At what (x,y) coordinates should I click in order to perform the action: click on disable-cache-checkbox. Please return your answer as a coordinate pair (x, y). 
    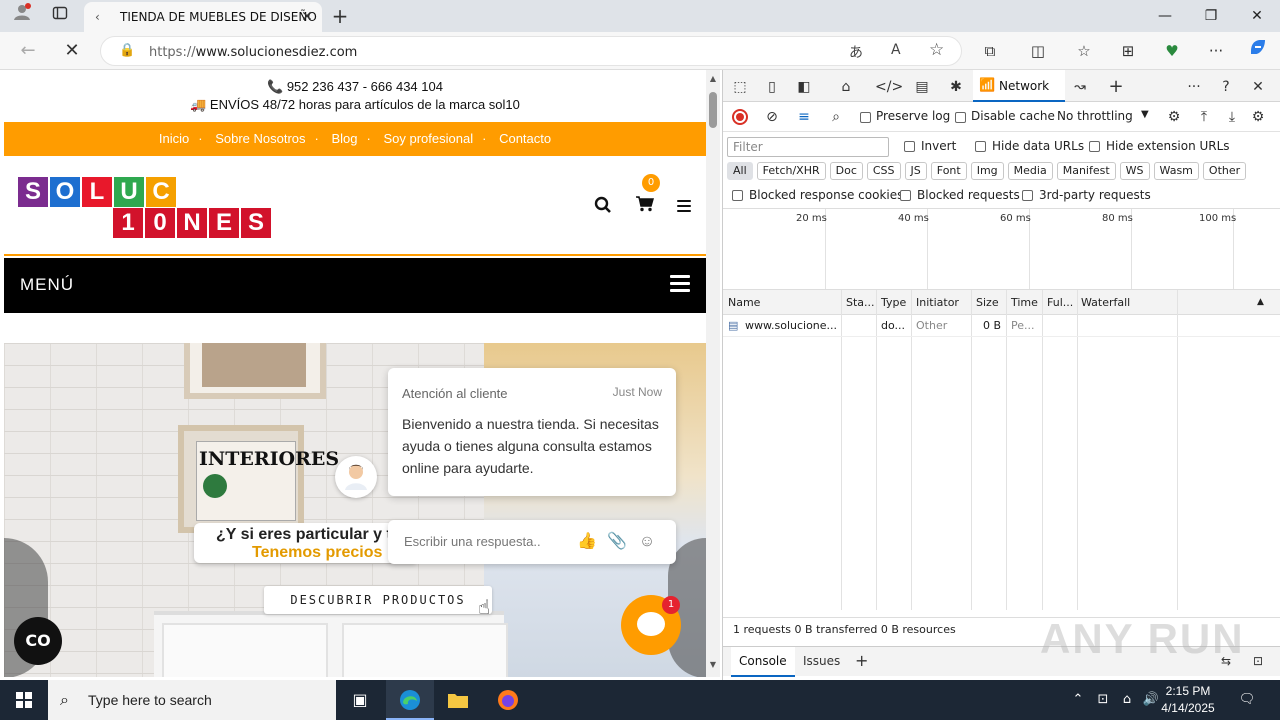
    Looking at the image, I should click on (960, 117).